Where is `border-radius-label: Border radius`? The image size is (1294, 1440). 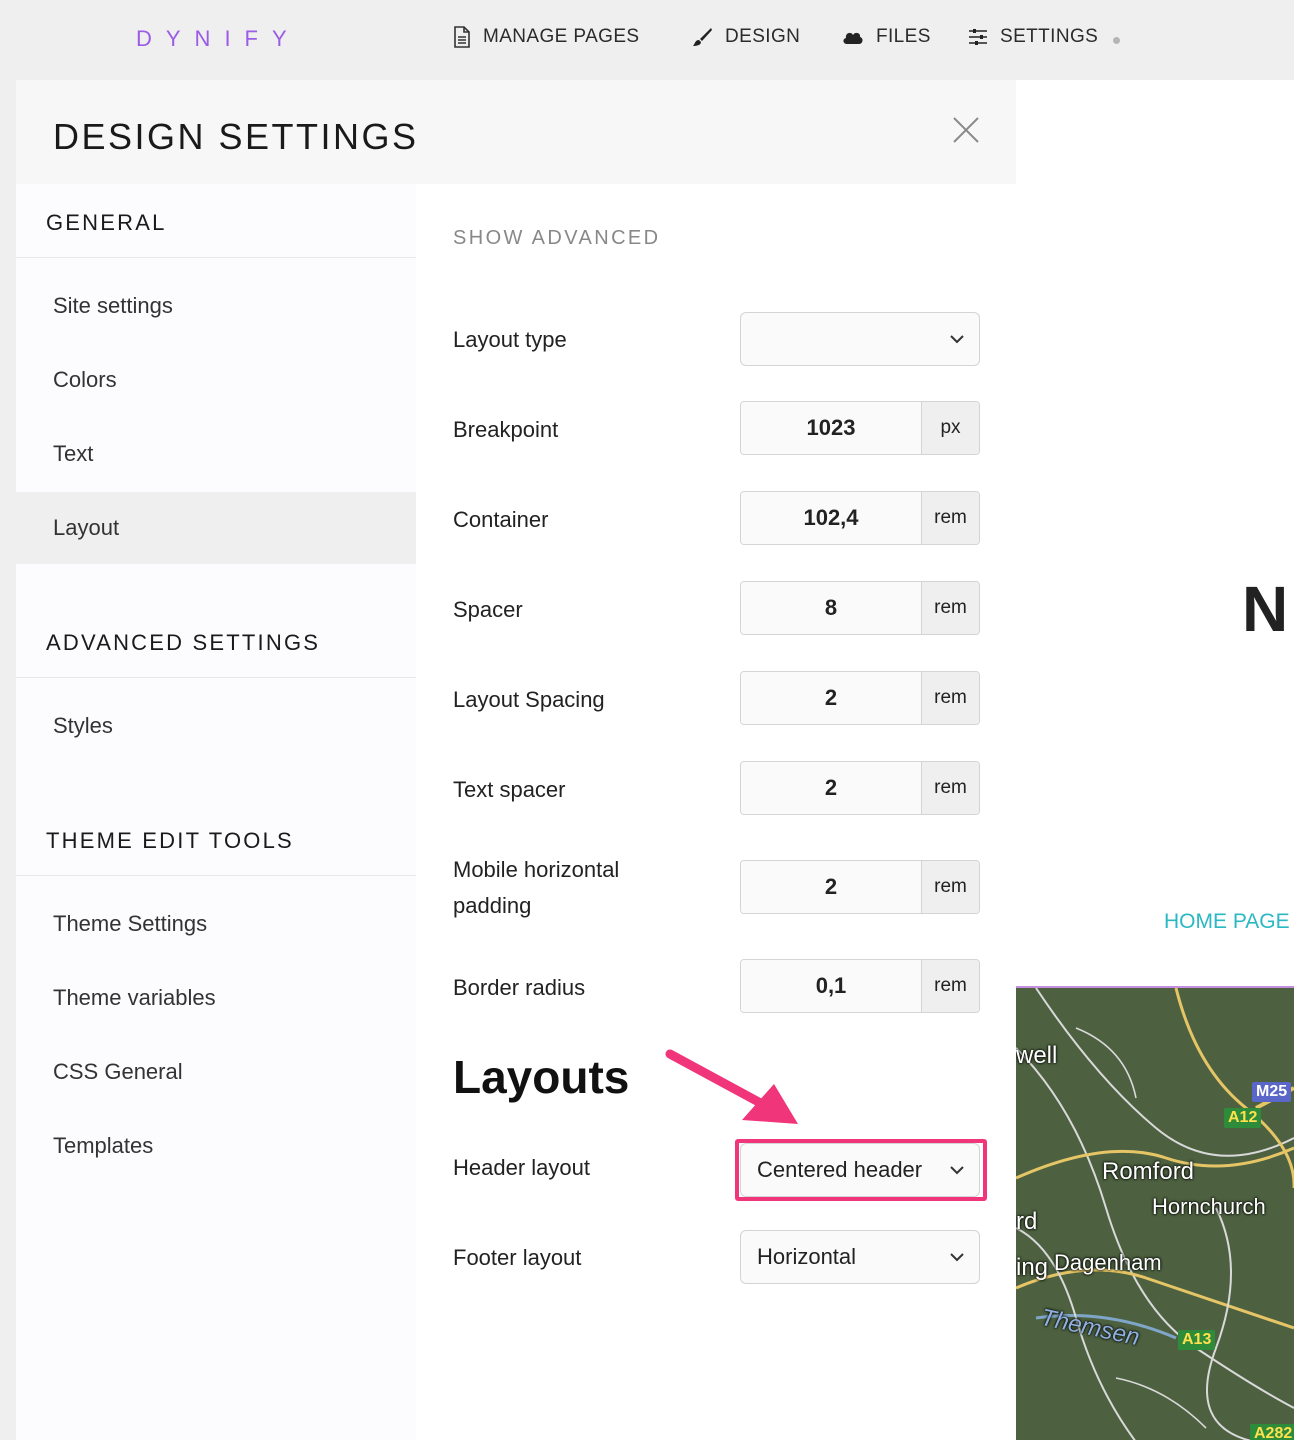
border-radius-label: Border radius is located at coordinates (519, 987).